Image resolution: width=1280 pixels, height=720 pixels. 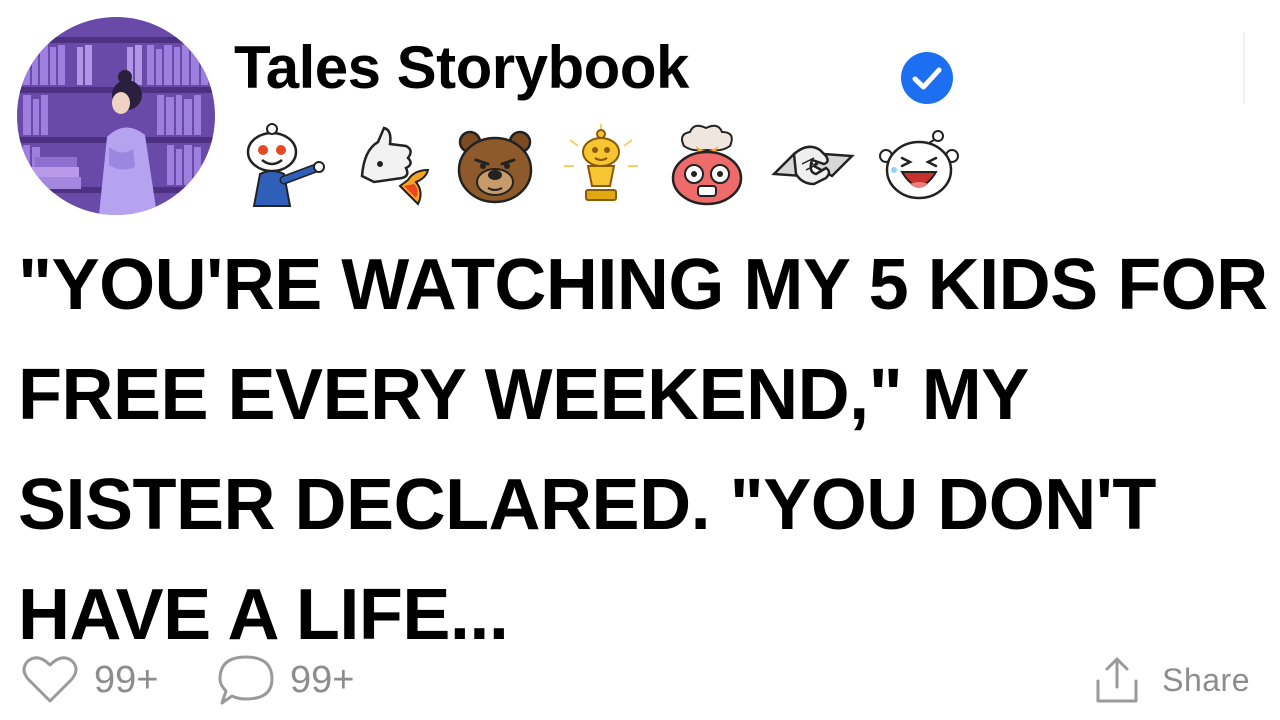 What do you see at coordinates (601, 165) in the screenshot?
I see `gold-trophy-snoo-icon` at bounding box center [601, 165].